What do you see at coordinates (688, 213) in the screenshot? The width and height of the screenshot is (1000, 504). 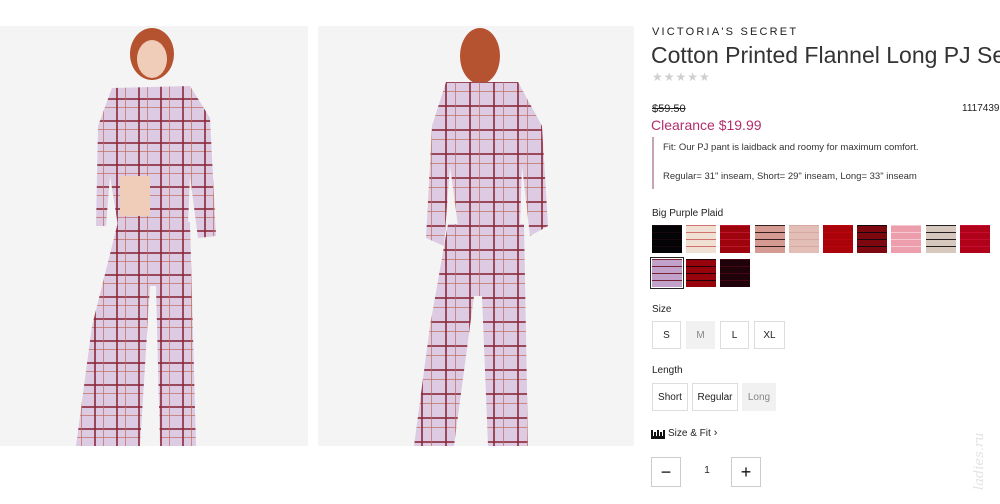 I see `selected-color-label: Big Purple Plaid` at bounding box center [688, 213].